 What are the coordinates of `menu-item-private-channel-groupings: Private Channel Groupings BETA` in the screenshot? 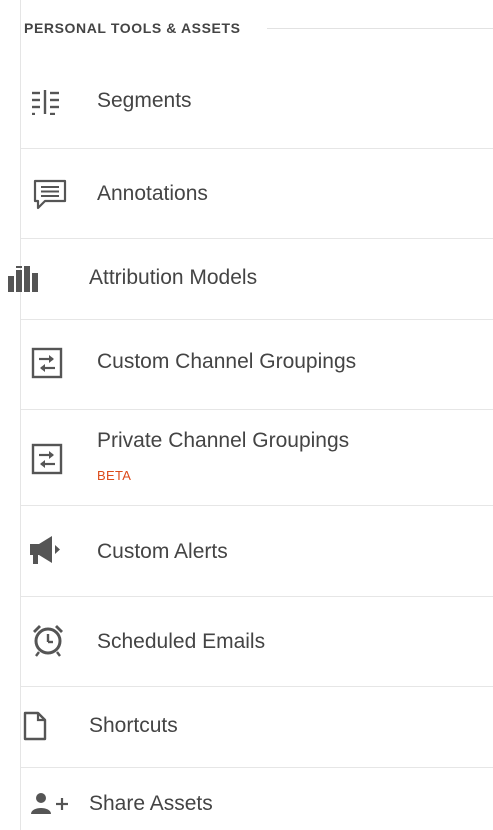 It's located at (257, 458).